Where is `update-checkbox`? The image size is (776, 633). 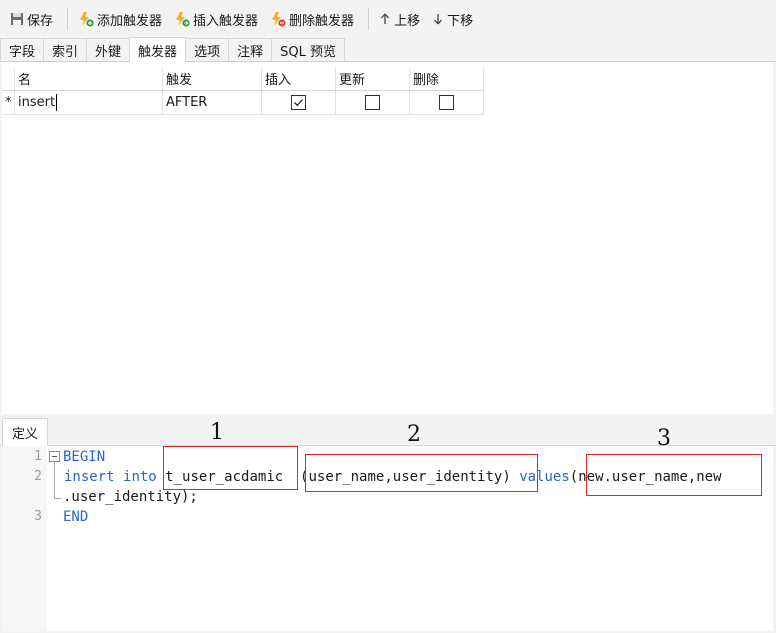 update-checkbox is located at coordinates (372, 102).